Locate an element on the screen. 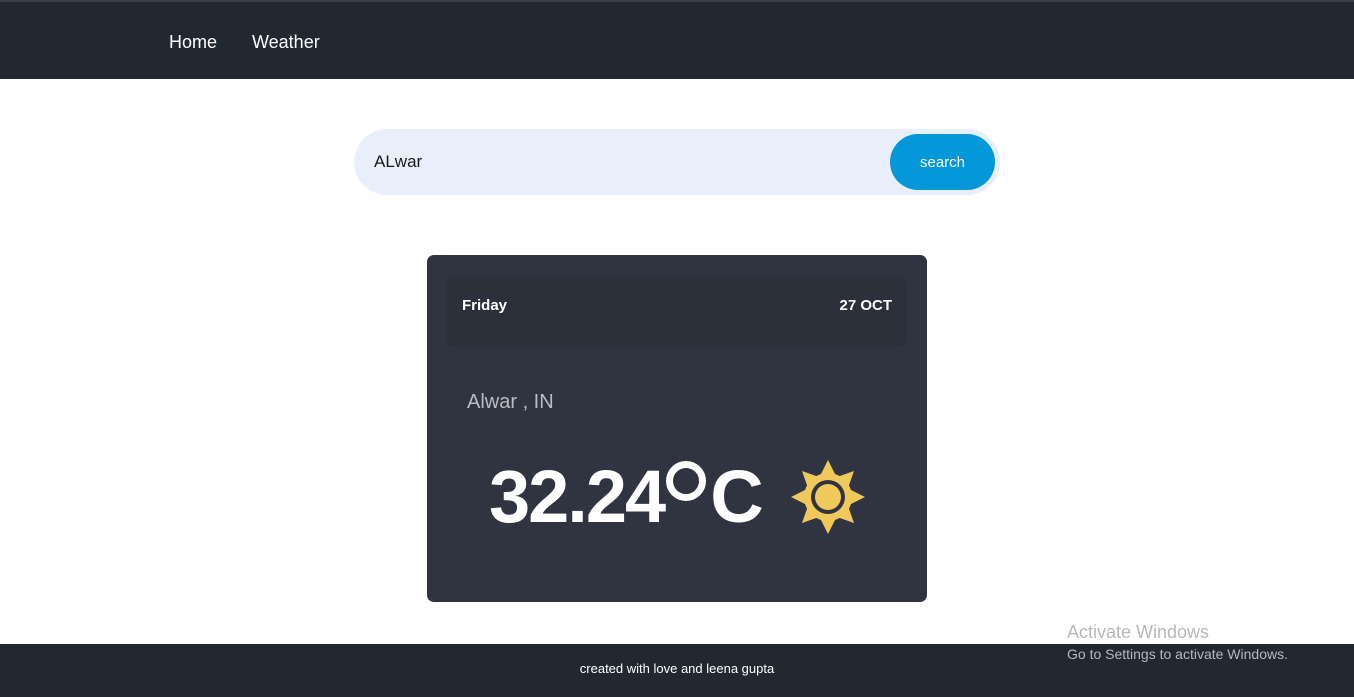  footer-credit: created with love and leena gupta is located at coordinates (677, 668).